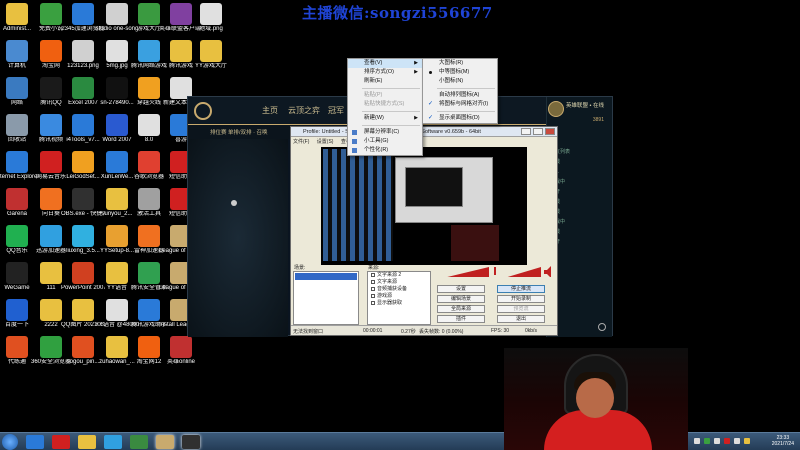 Image resolution: width=800 pixels, height=450 pixels. I want to click on obs-source-item: 音频捕获设备, so click(399, 289).